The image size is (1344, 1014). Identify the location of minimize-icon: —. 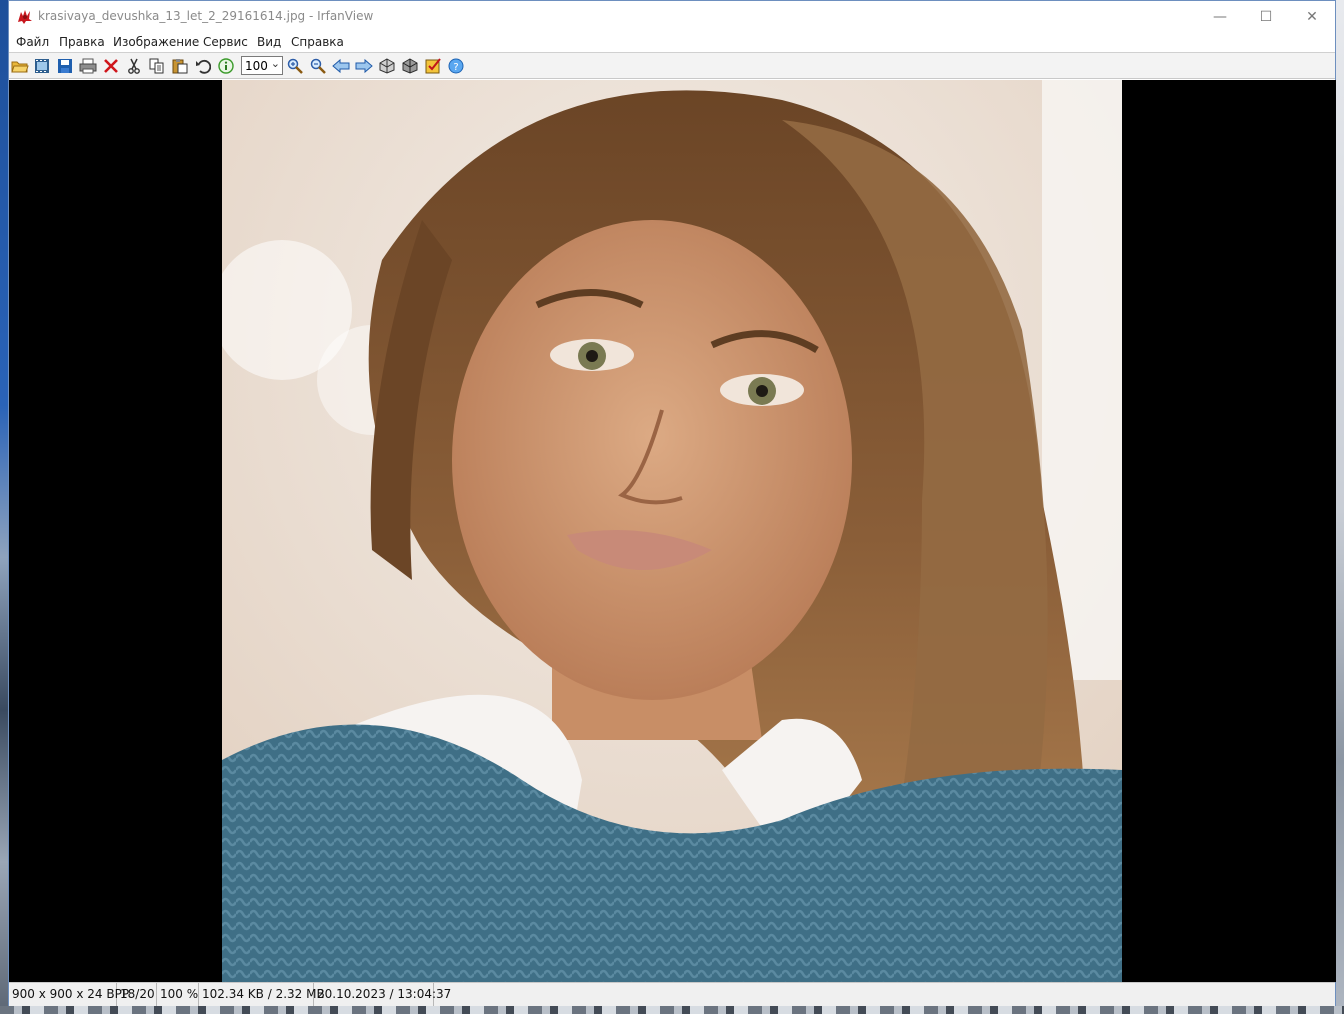
(1220, 16).